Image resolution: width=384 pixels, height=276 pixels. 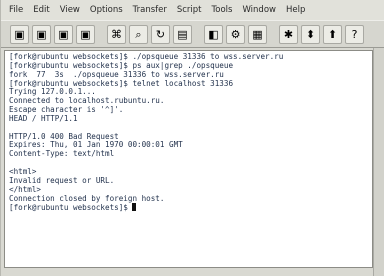 I want to click on connect-button: ⌘, so click(x=116, y=34).